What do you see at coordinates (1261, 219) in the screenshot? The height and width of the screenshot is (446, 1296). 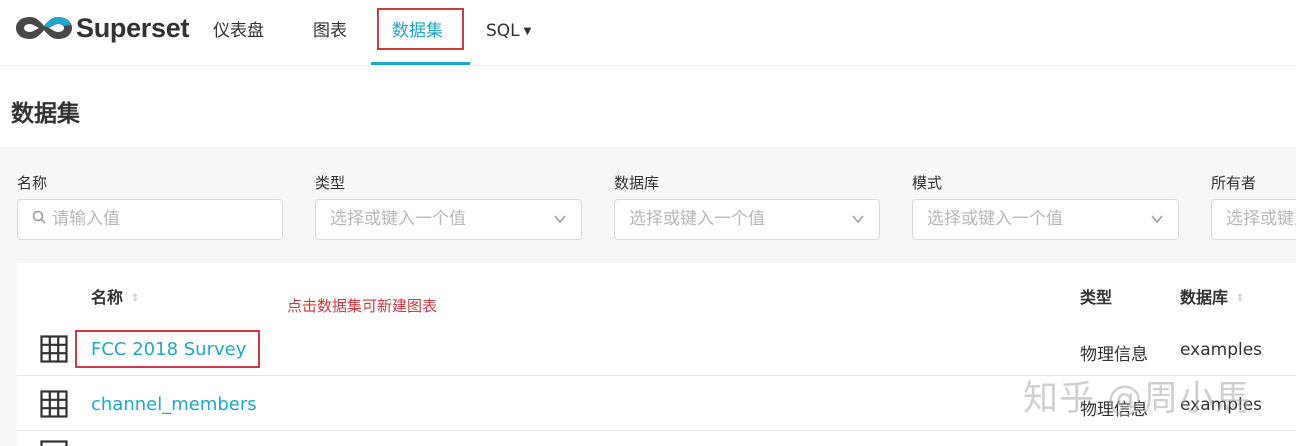 I see `filter-owner-placeholder: 选择或键入一个值` at bounding box center [1261, 219].